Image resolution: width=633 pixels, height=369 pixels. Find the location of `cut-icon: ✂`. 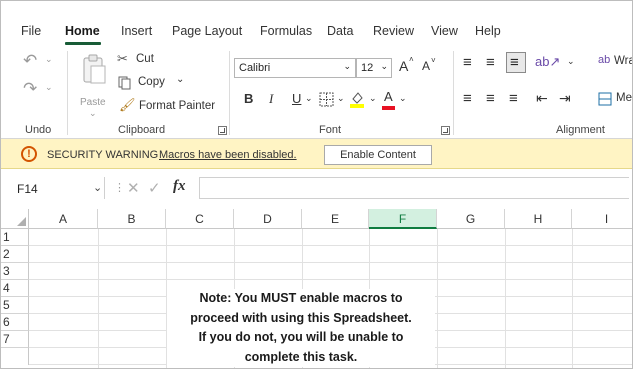

cut-icon: ✂ is located at coordinates (122, 58).